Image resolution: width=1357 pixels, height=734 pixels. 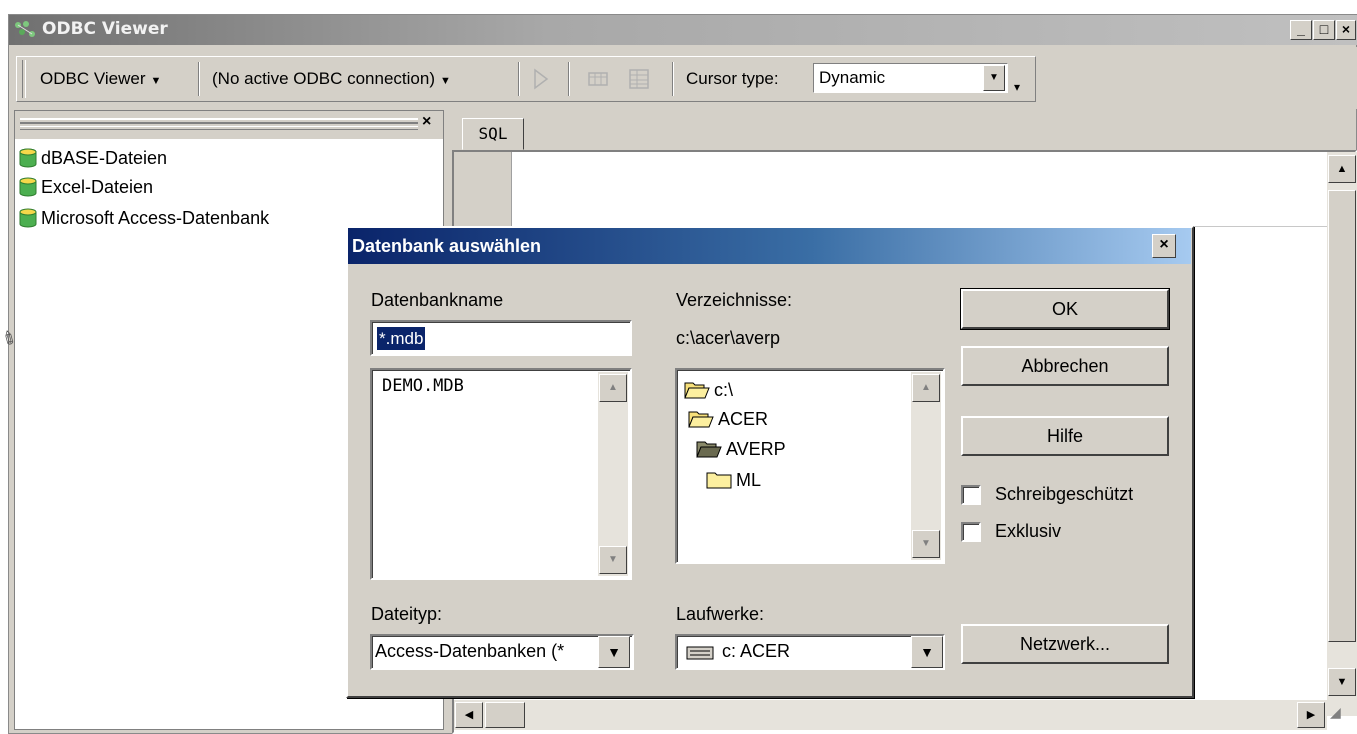 I want to click on cursor-type-value: Dynamic, so click(x=852, y=77).